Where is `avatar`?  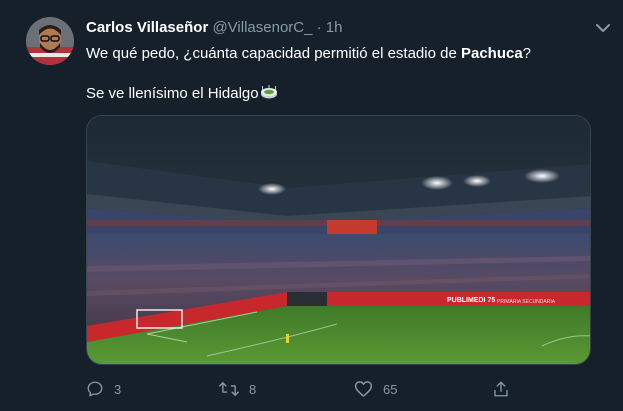
avatar is located at coordinates (50, 41).